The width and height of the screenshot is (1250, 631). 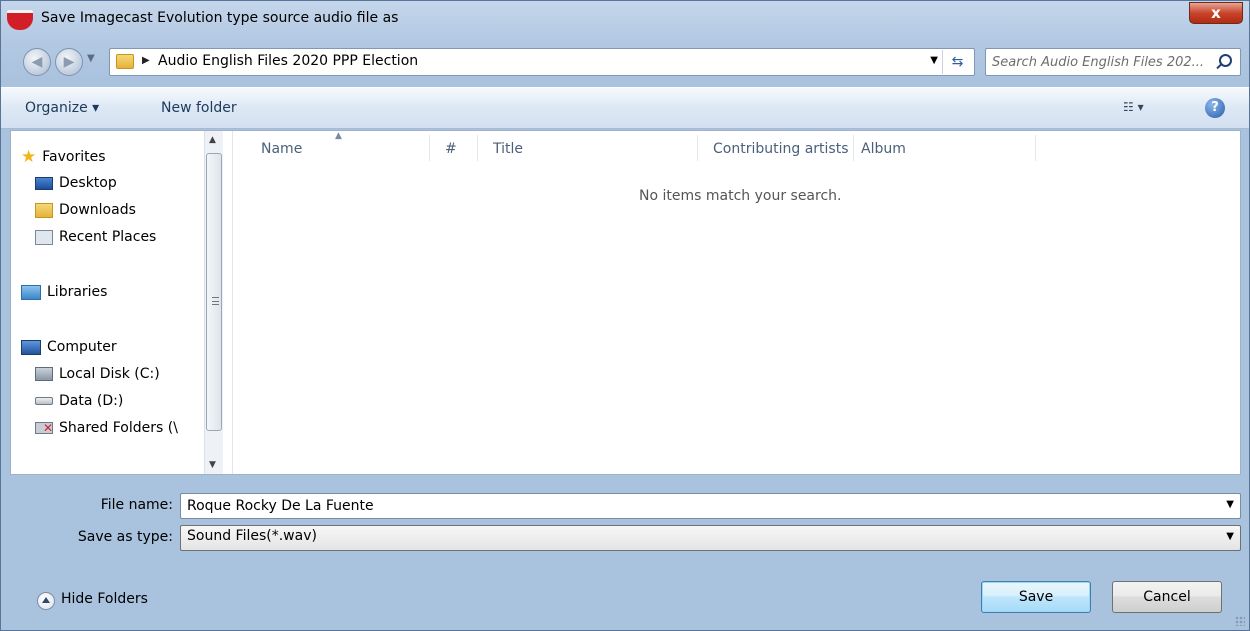 What do you see at coordinates (281, 149) in the screenshot?
I see `column-header-name: Name` at bounding box center [281, 149].